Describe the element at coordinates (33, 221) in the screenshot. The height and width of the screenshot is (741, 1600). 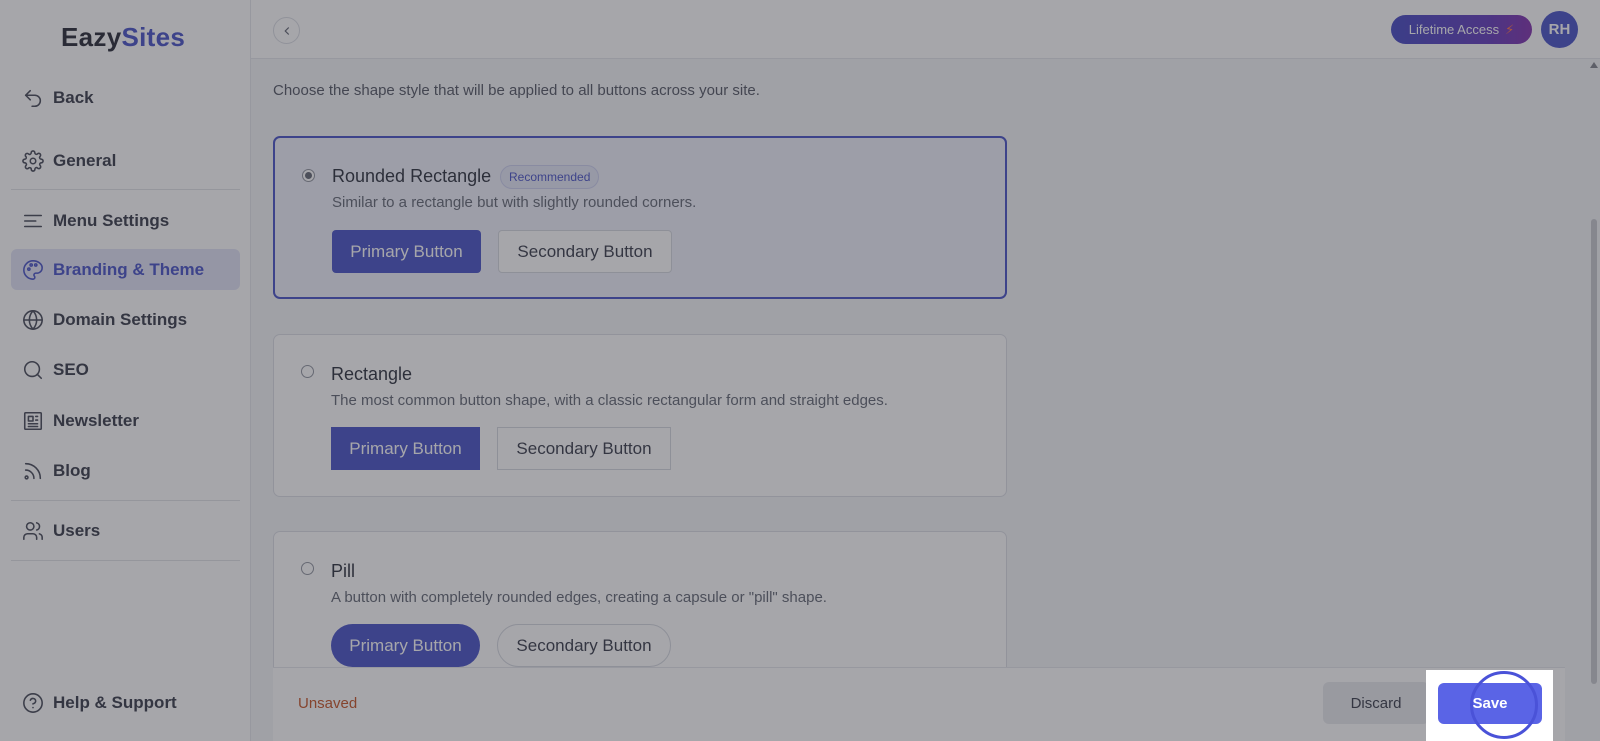
I see `menu-lines-icon` at that location.